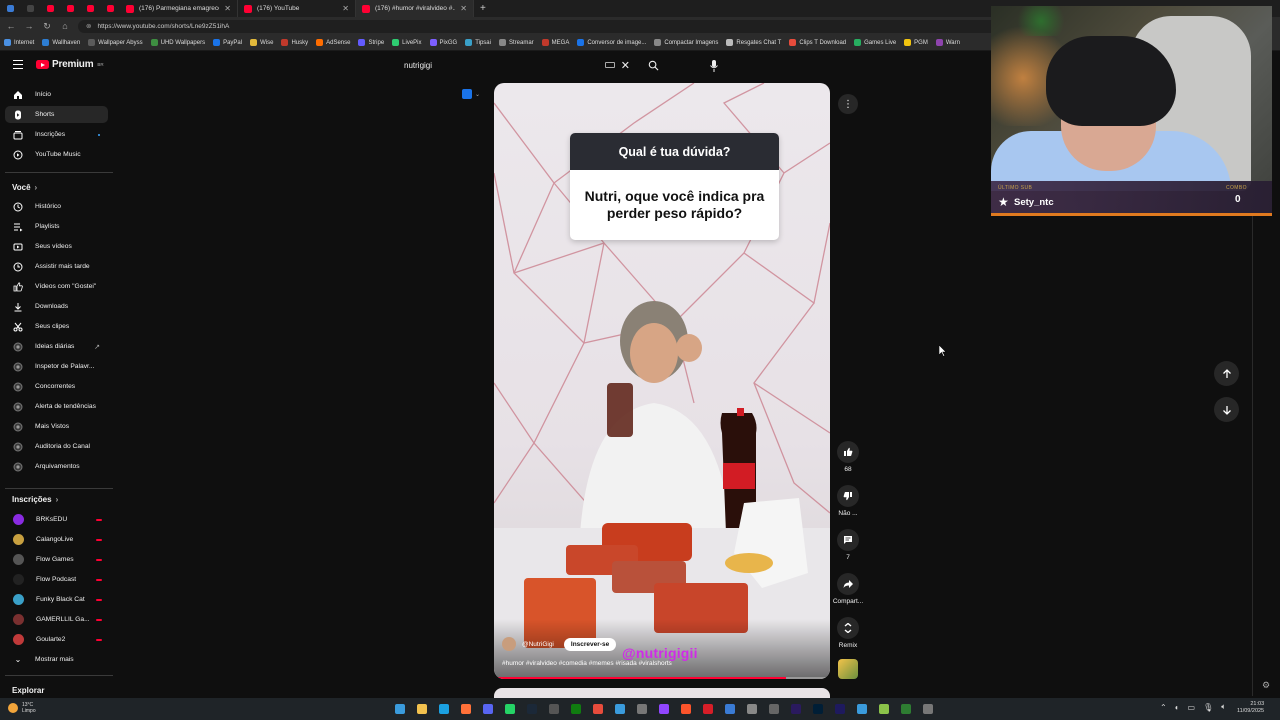 The image size is (1280, 720). What do you see at coordinates (35, 499) in the screenshot?
I see `sidebar-section-subscriptions: Inscrições ›` at bounding box center [35, 499].